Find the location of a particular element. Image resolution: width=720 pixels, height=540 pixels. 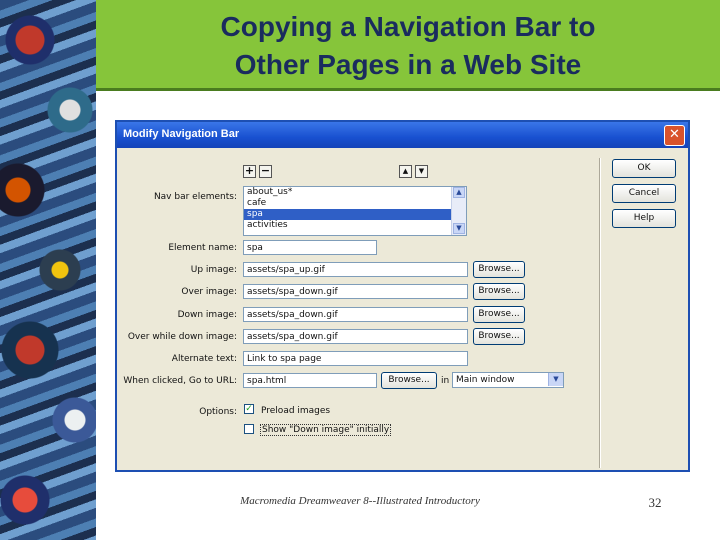

button-separator is located at coordinates (600, 313).